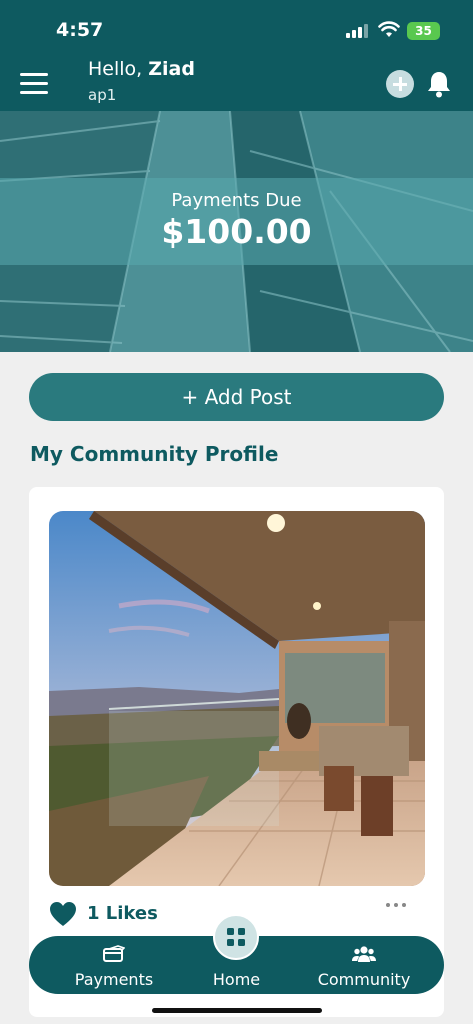 The height and width of the screenshot is (1024, 473). I want to click on cellular-signal-icon, so click(358, 31).